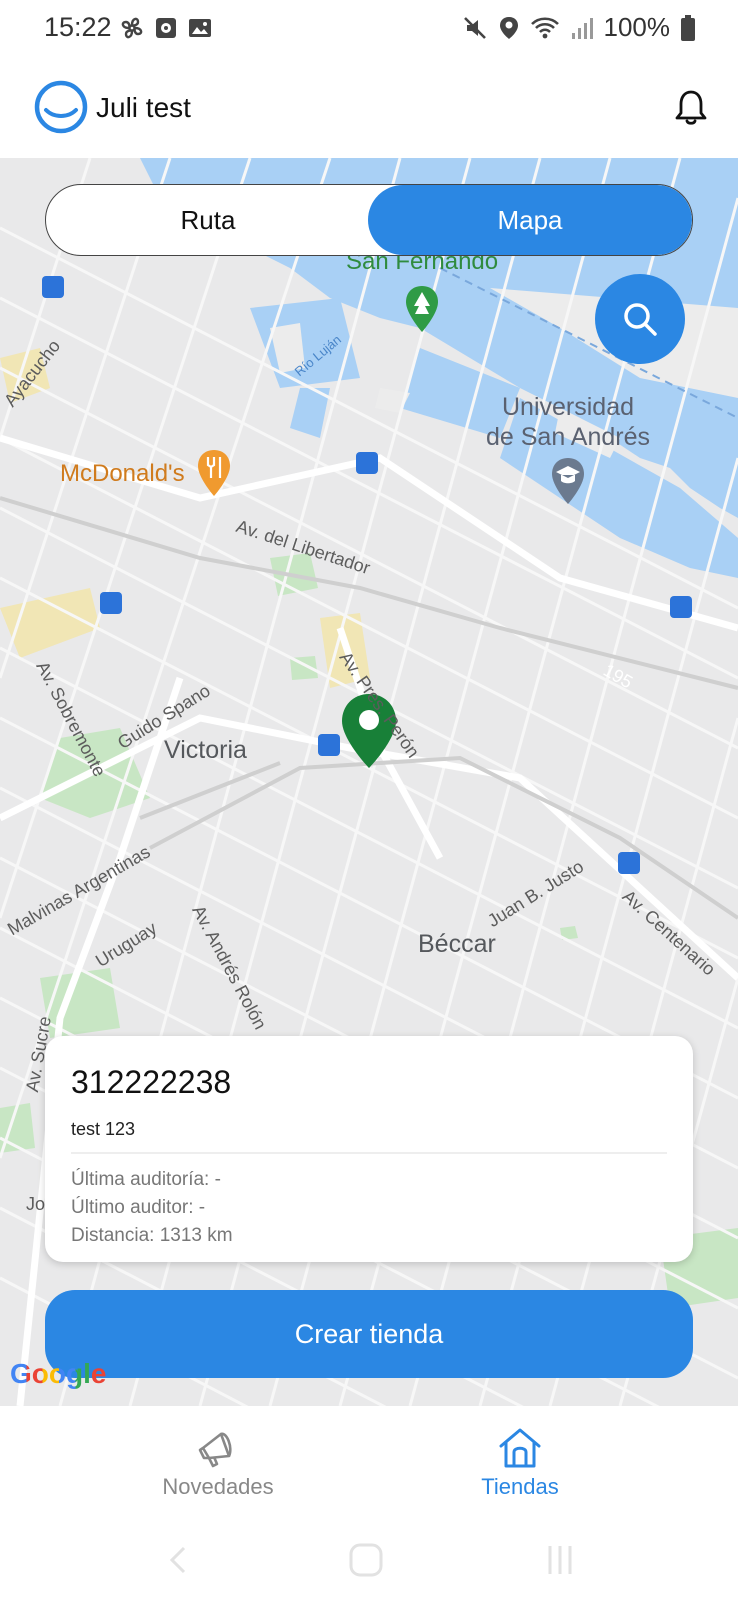 The width and height of the screenshot is (738, 1600). I want to click on tab-ruta: Ruta, so click(208, 220).